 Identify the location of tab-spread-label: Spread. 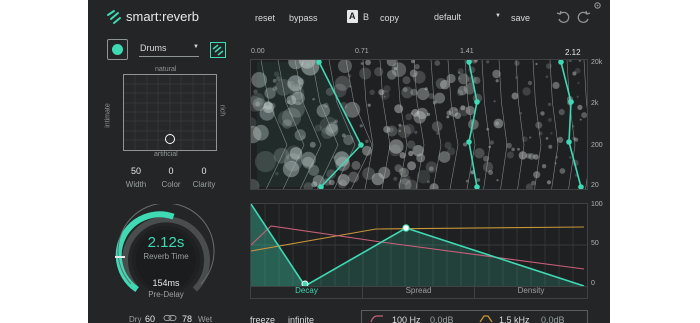
(418, 290).